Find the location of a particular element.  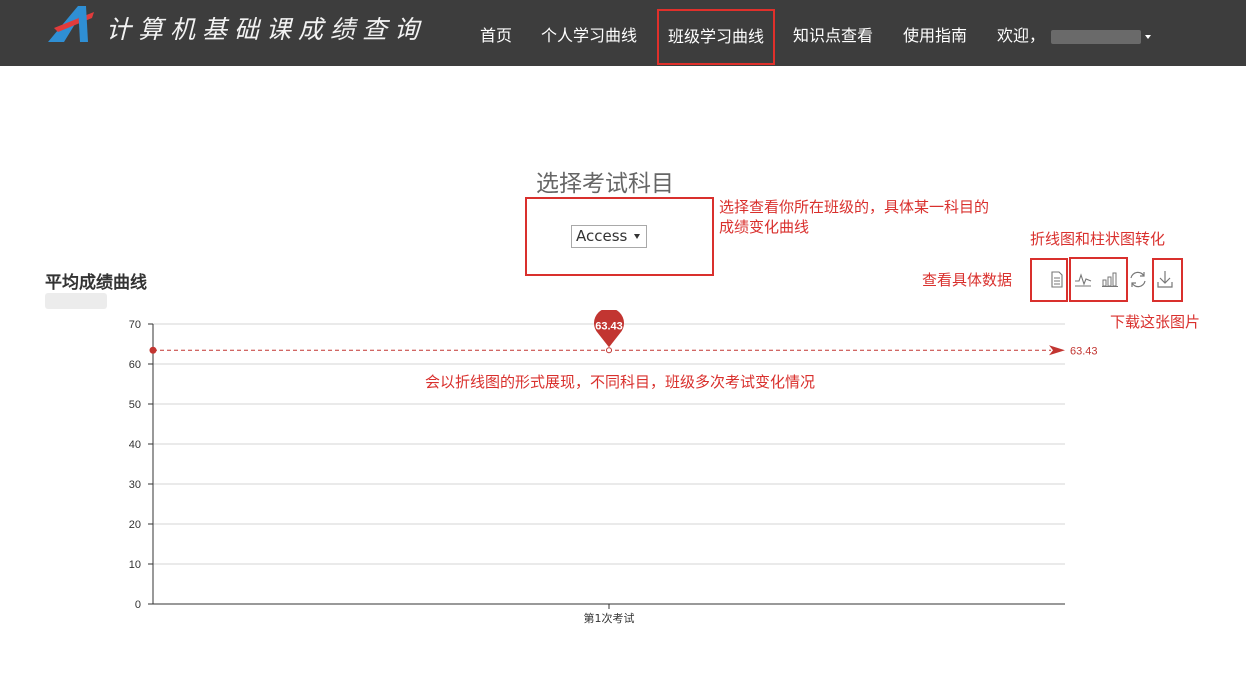

nav-home: 首页 is located at coordinates (496, 33).